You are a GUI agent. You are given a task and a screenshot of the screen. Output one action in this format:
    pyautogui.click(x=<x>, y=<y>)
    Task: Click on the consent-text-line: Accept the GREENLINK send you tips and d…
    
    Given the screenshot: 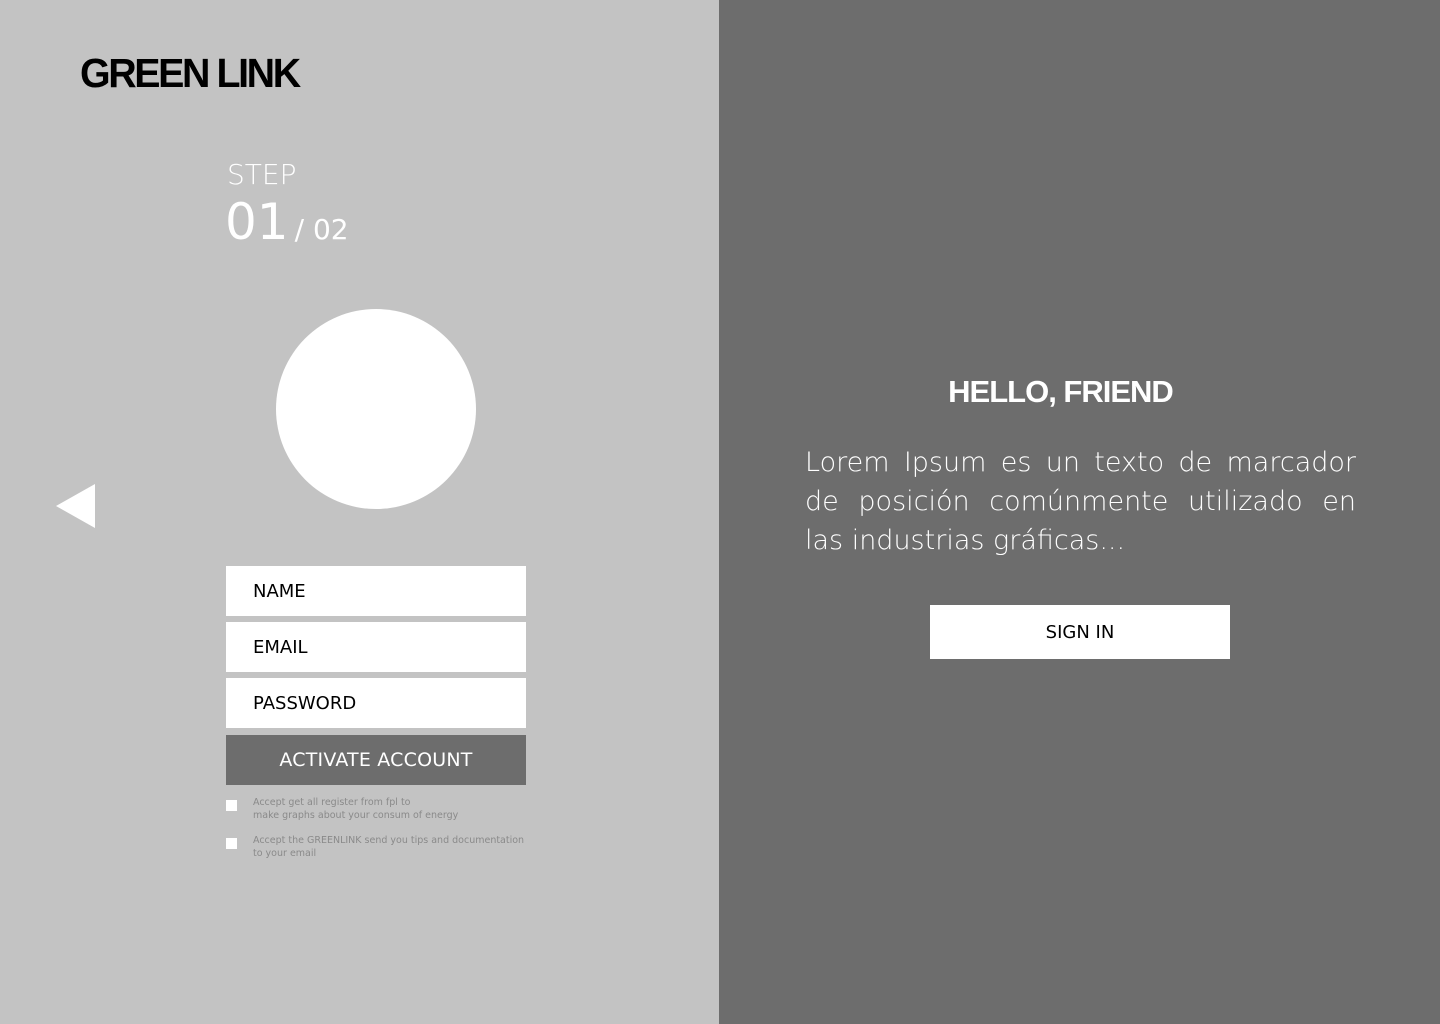 What is the action you would take?
    pyautogui.click(x=389, y=840)
    